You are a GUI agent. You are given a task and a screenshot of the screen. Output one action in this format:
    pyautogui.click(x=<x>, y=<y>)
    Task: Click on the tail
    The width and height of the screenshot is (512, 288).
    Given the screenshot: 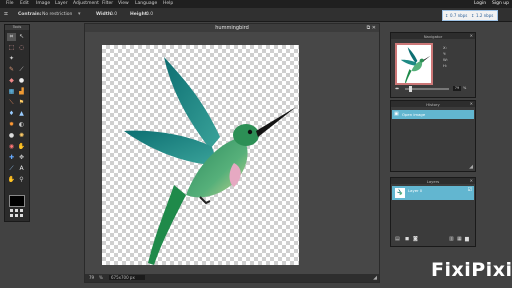 What is the action you would take?
    pyautogui.click(x=167, y=225)
    